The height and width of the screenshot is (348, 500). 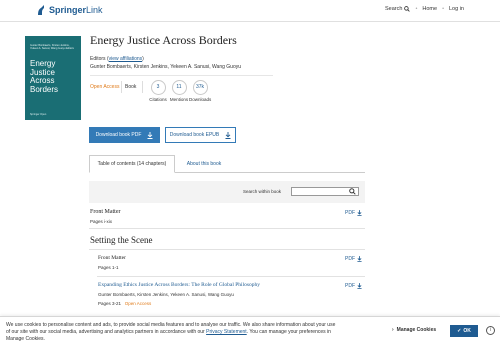 I want to click on download-book-pdf-button: Download book PDF, so click(x=124, y=135).